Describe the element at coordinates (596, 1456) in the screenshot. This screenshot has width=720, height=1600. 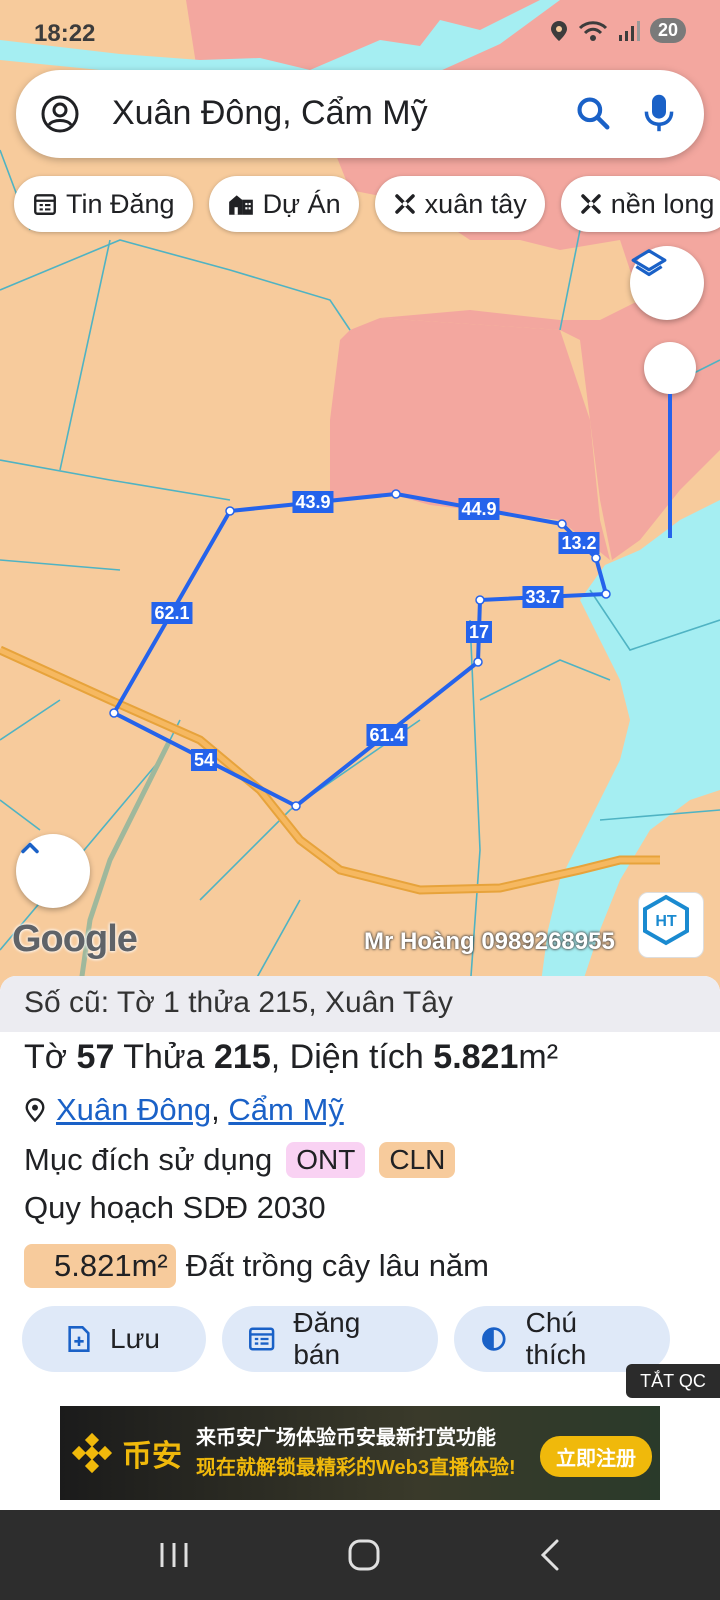
I see `ad-cta-button: 立即注册` at that location.